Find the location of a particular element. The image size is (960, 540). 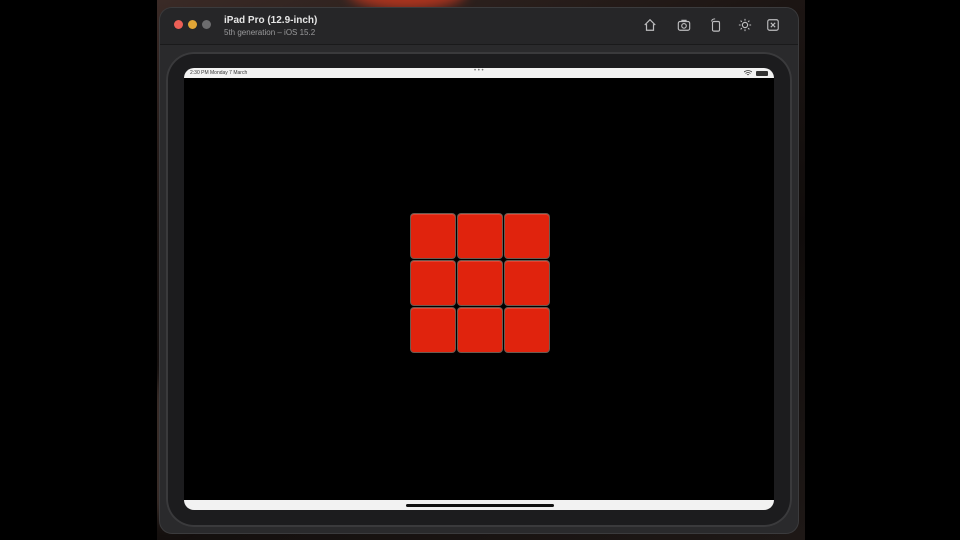

home-icon is located at coordinates (650, 25).